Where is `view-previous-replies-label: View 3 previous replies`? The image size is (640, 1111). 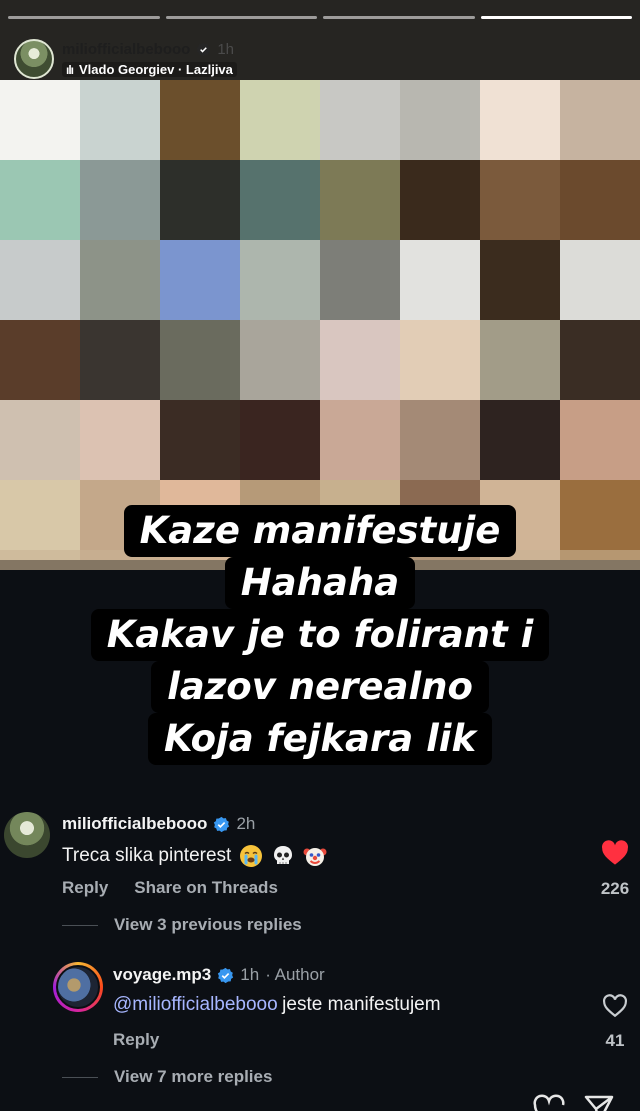
view-previous-replies-label: View 3 previous replies is located at coordinates (208, 924).